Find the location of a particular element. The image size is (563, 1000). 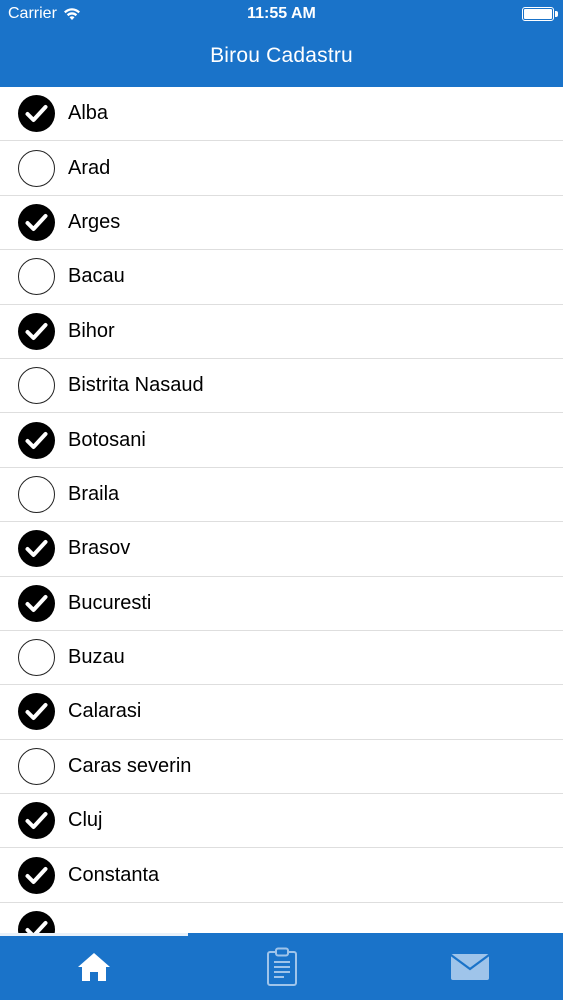

status-time: 11:55 AM is located at coordinates (281, 13).